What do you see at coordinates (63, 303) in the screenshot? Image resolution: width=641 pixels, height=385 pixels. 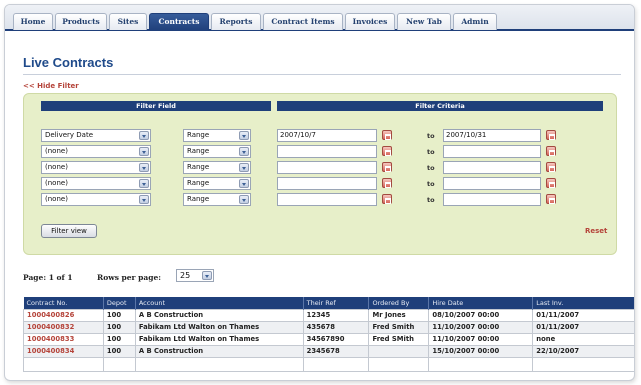 I see `column-header-contract-no: Contract No.` at bounding box center [63, 303].